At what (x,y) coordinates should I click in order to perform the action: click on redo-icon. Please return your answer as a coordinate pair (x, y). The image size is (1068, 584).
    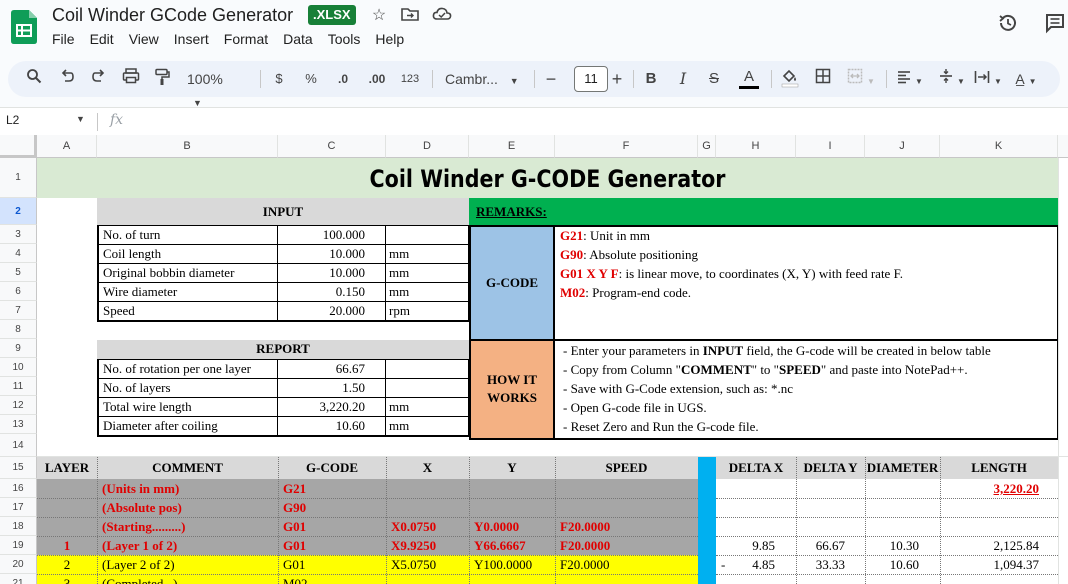
    Looking at the image, I should click on (99, 79).